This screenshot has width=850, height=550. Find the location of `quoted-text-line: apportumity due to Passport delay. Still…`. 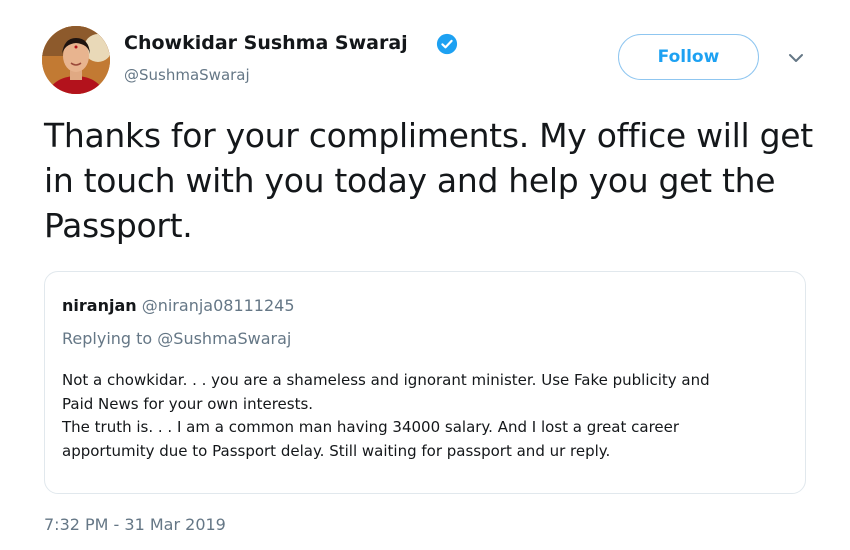

quoted-text-line: apportumity due to Passport delay. Still… is located at coordinates (336, 450).